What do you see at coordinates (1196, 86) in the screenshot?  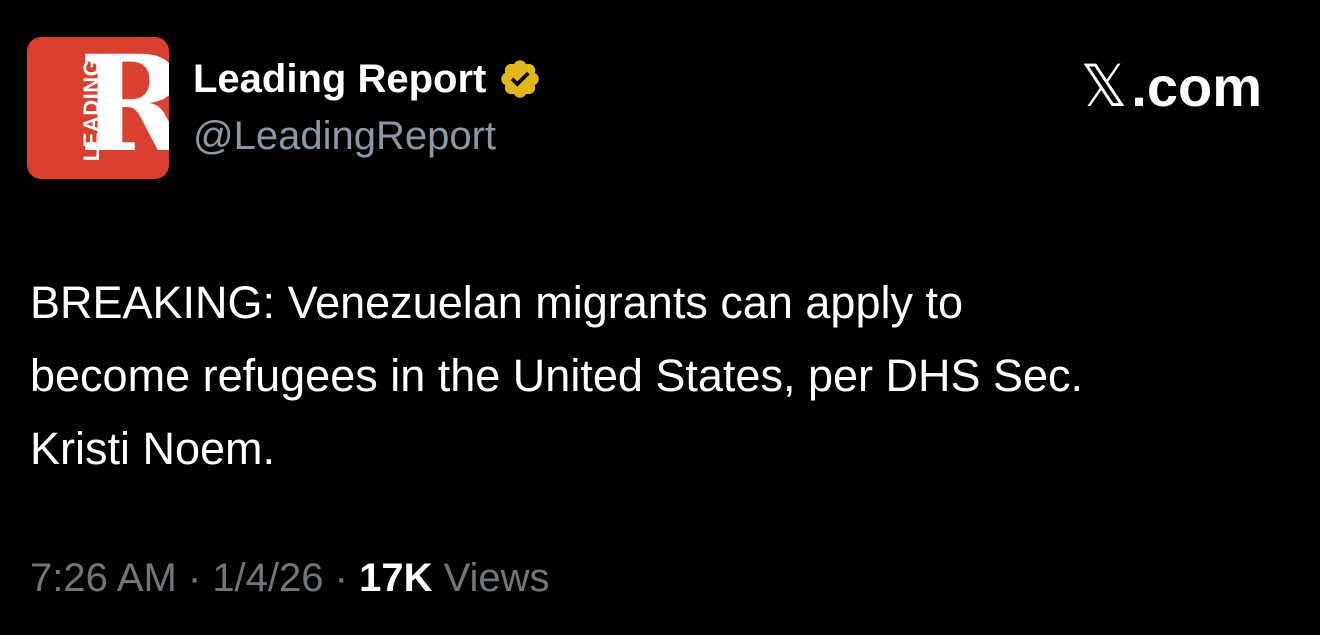 I see `site-domain: .com` at bounding box center [1196, 86].